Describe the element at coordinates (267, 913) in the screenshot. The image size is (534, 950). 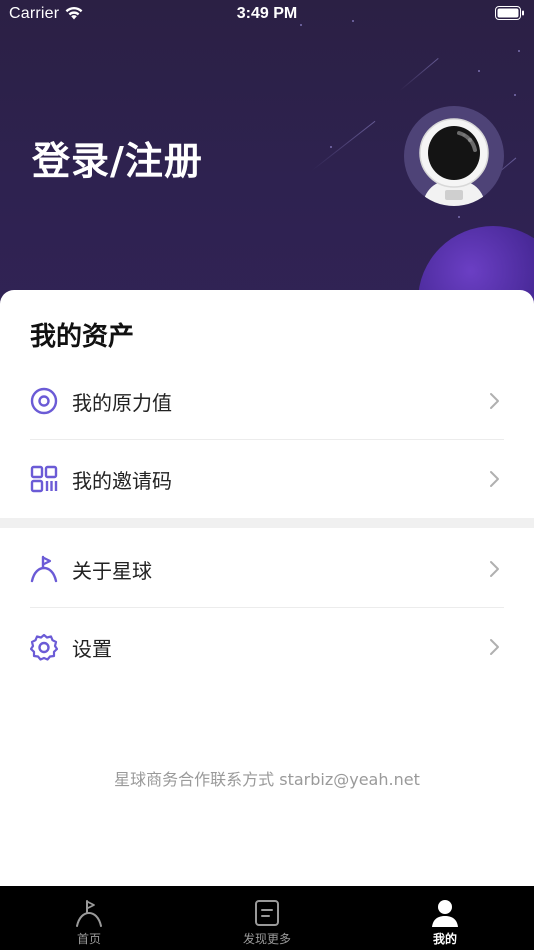
I see `document-icon` at that location.